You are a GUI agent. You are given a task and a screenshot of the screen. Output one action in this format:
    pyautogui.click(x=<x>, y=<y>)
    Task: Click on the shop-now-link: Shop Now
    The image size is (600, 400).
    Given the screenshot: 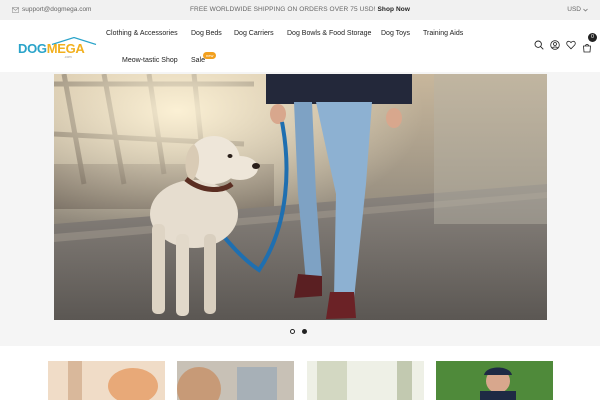 What is the action you would take?
    pyautogui.click(x=393, y=9)
    